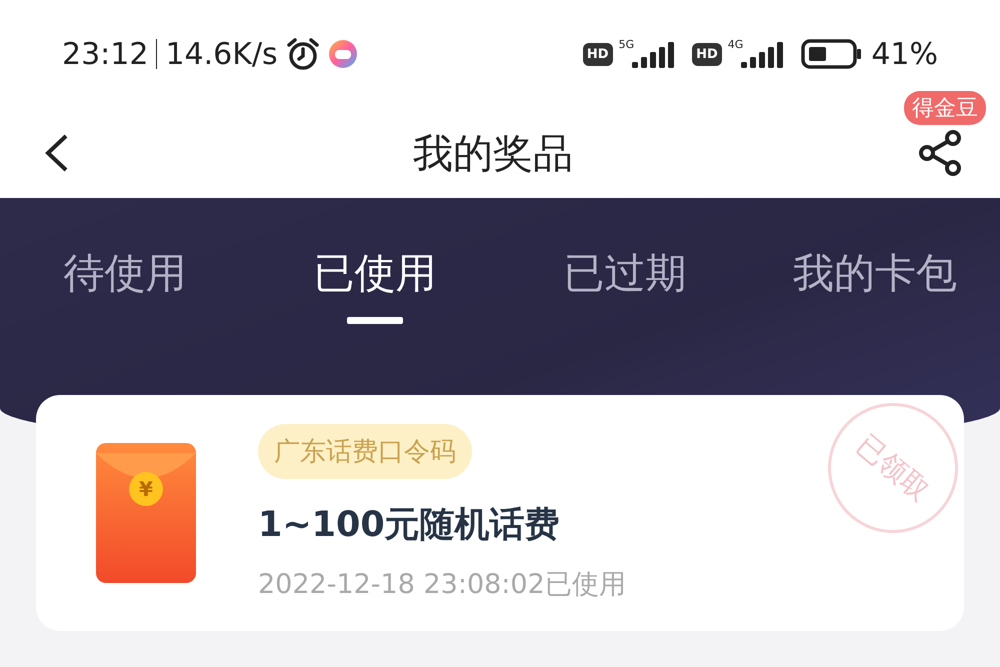 The width and height of the screenshot is (1000, 667). I want to click on battery-percent: 41%, so click(904, 54).